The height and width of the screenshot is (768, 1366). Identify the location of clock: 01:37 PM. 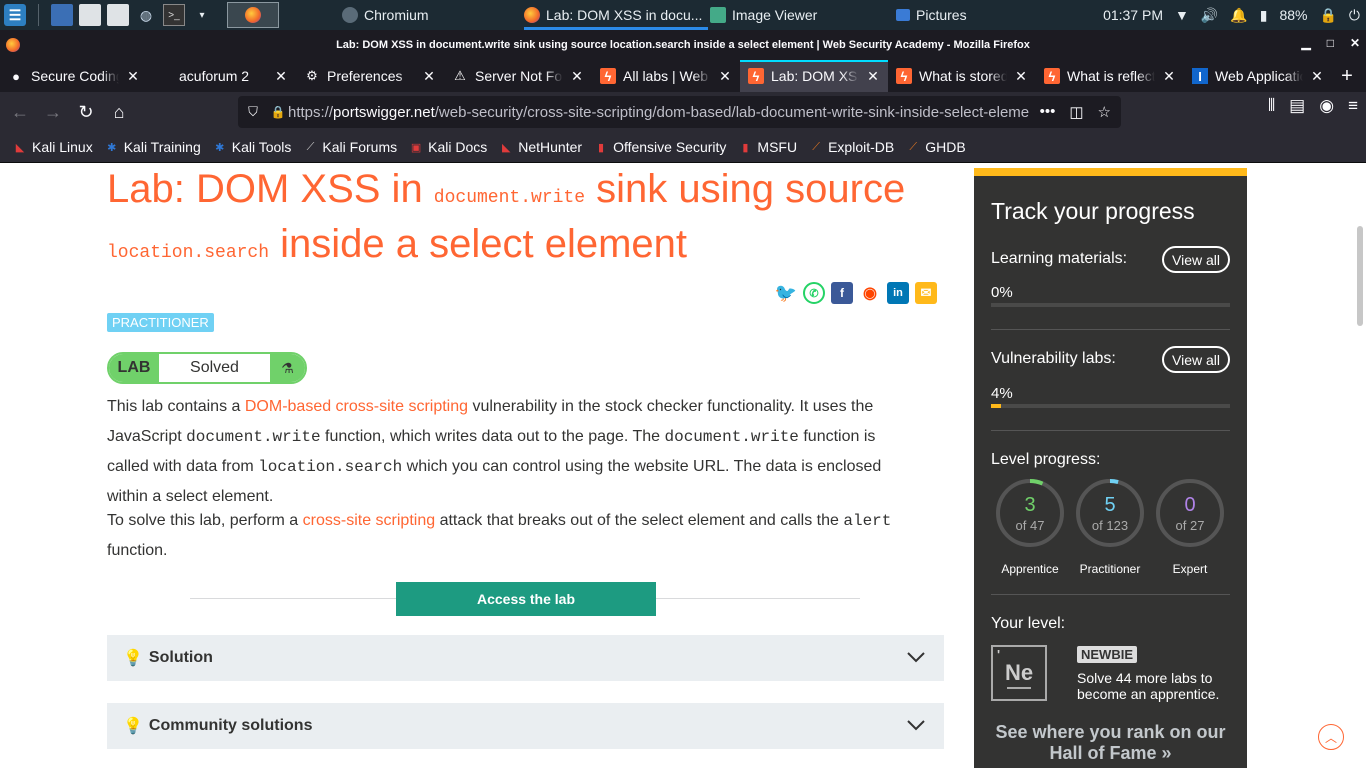
(1133, 15).